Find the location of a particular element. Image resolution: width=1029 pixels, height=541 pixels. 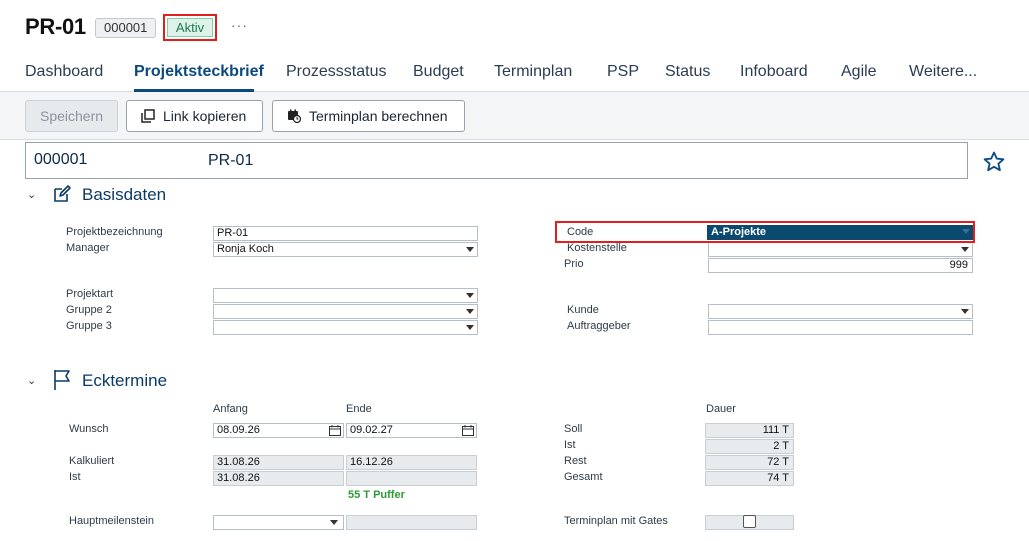

tab-status: Status is located at coordinates (687, 72).